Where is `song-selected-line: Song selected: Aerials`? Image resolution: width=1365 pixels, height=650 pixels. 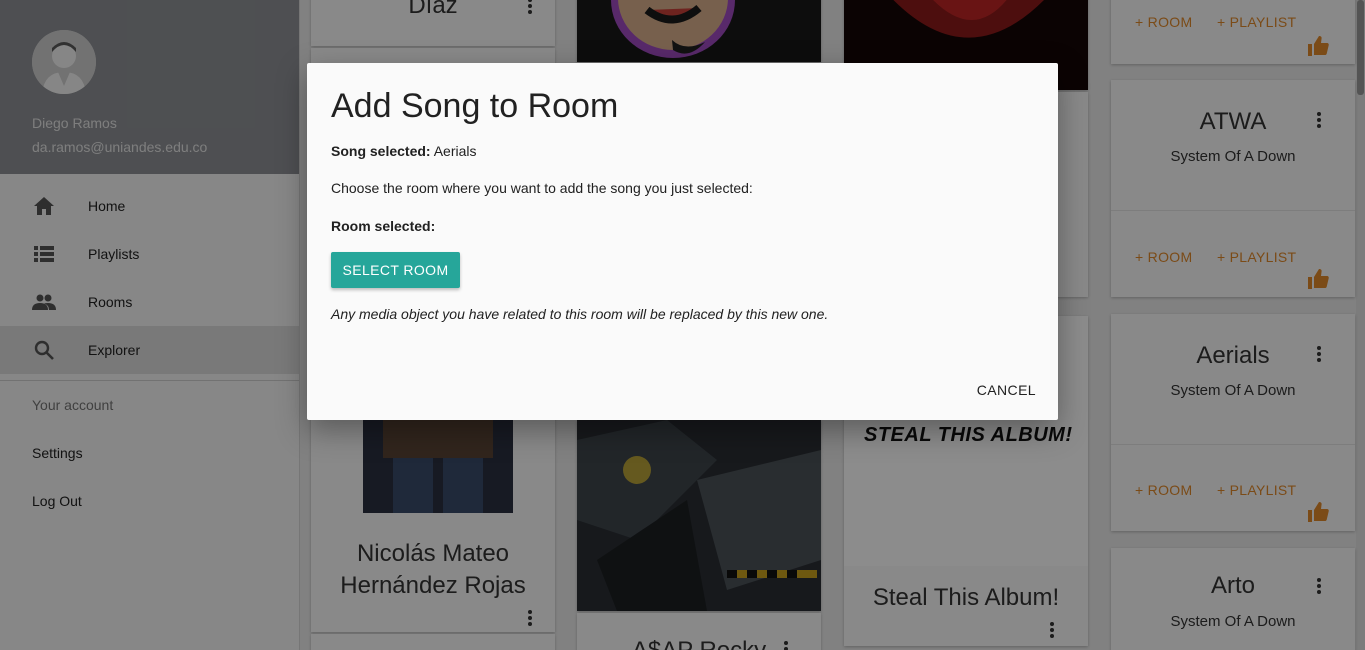
song-selected-line: Song selected: Aerials is located at coordinates (404, 151).